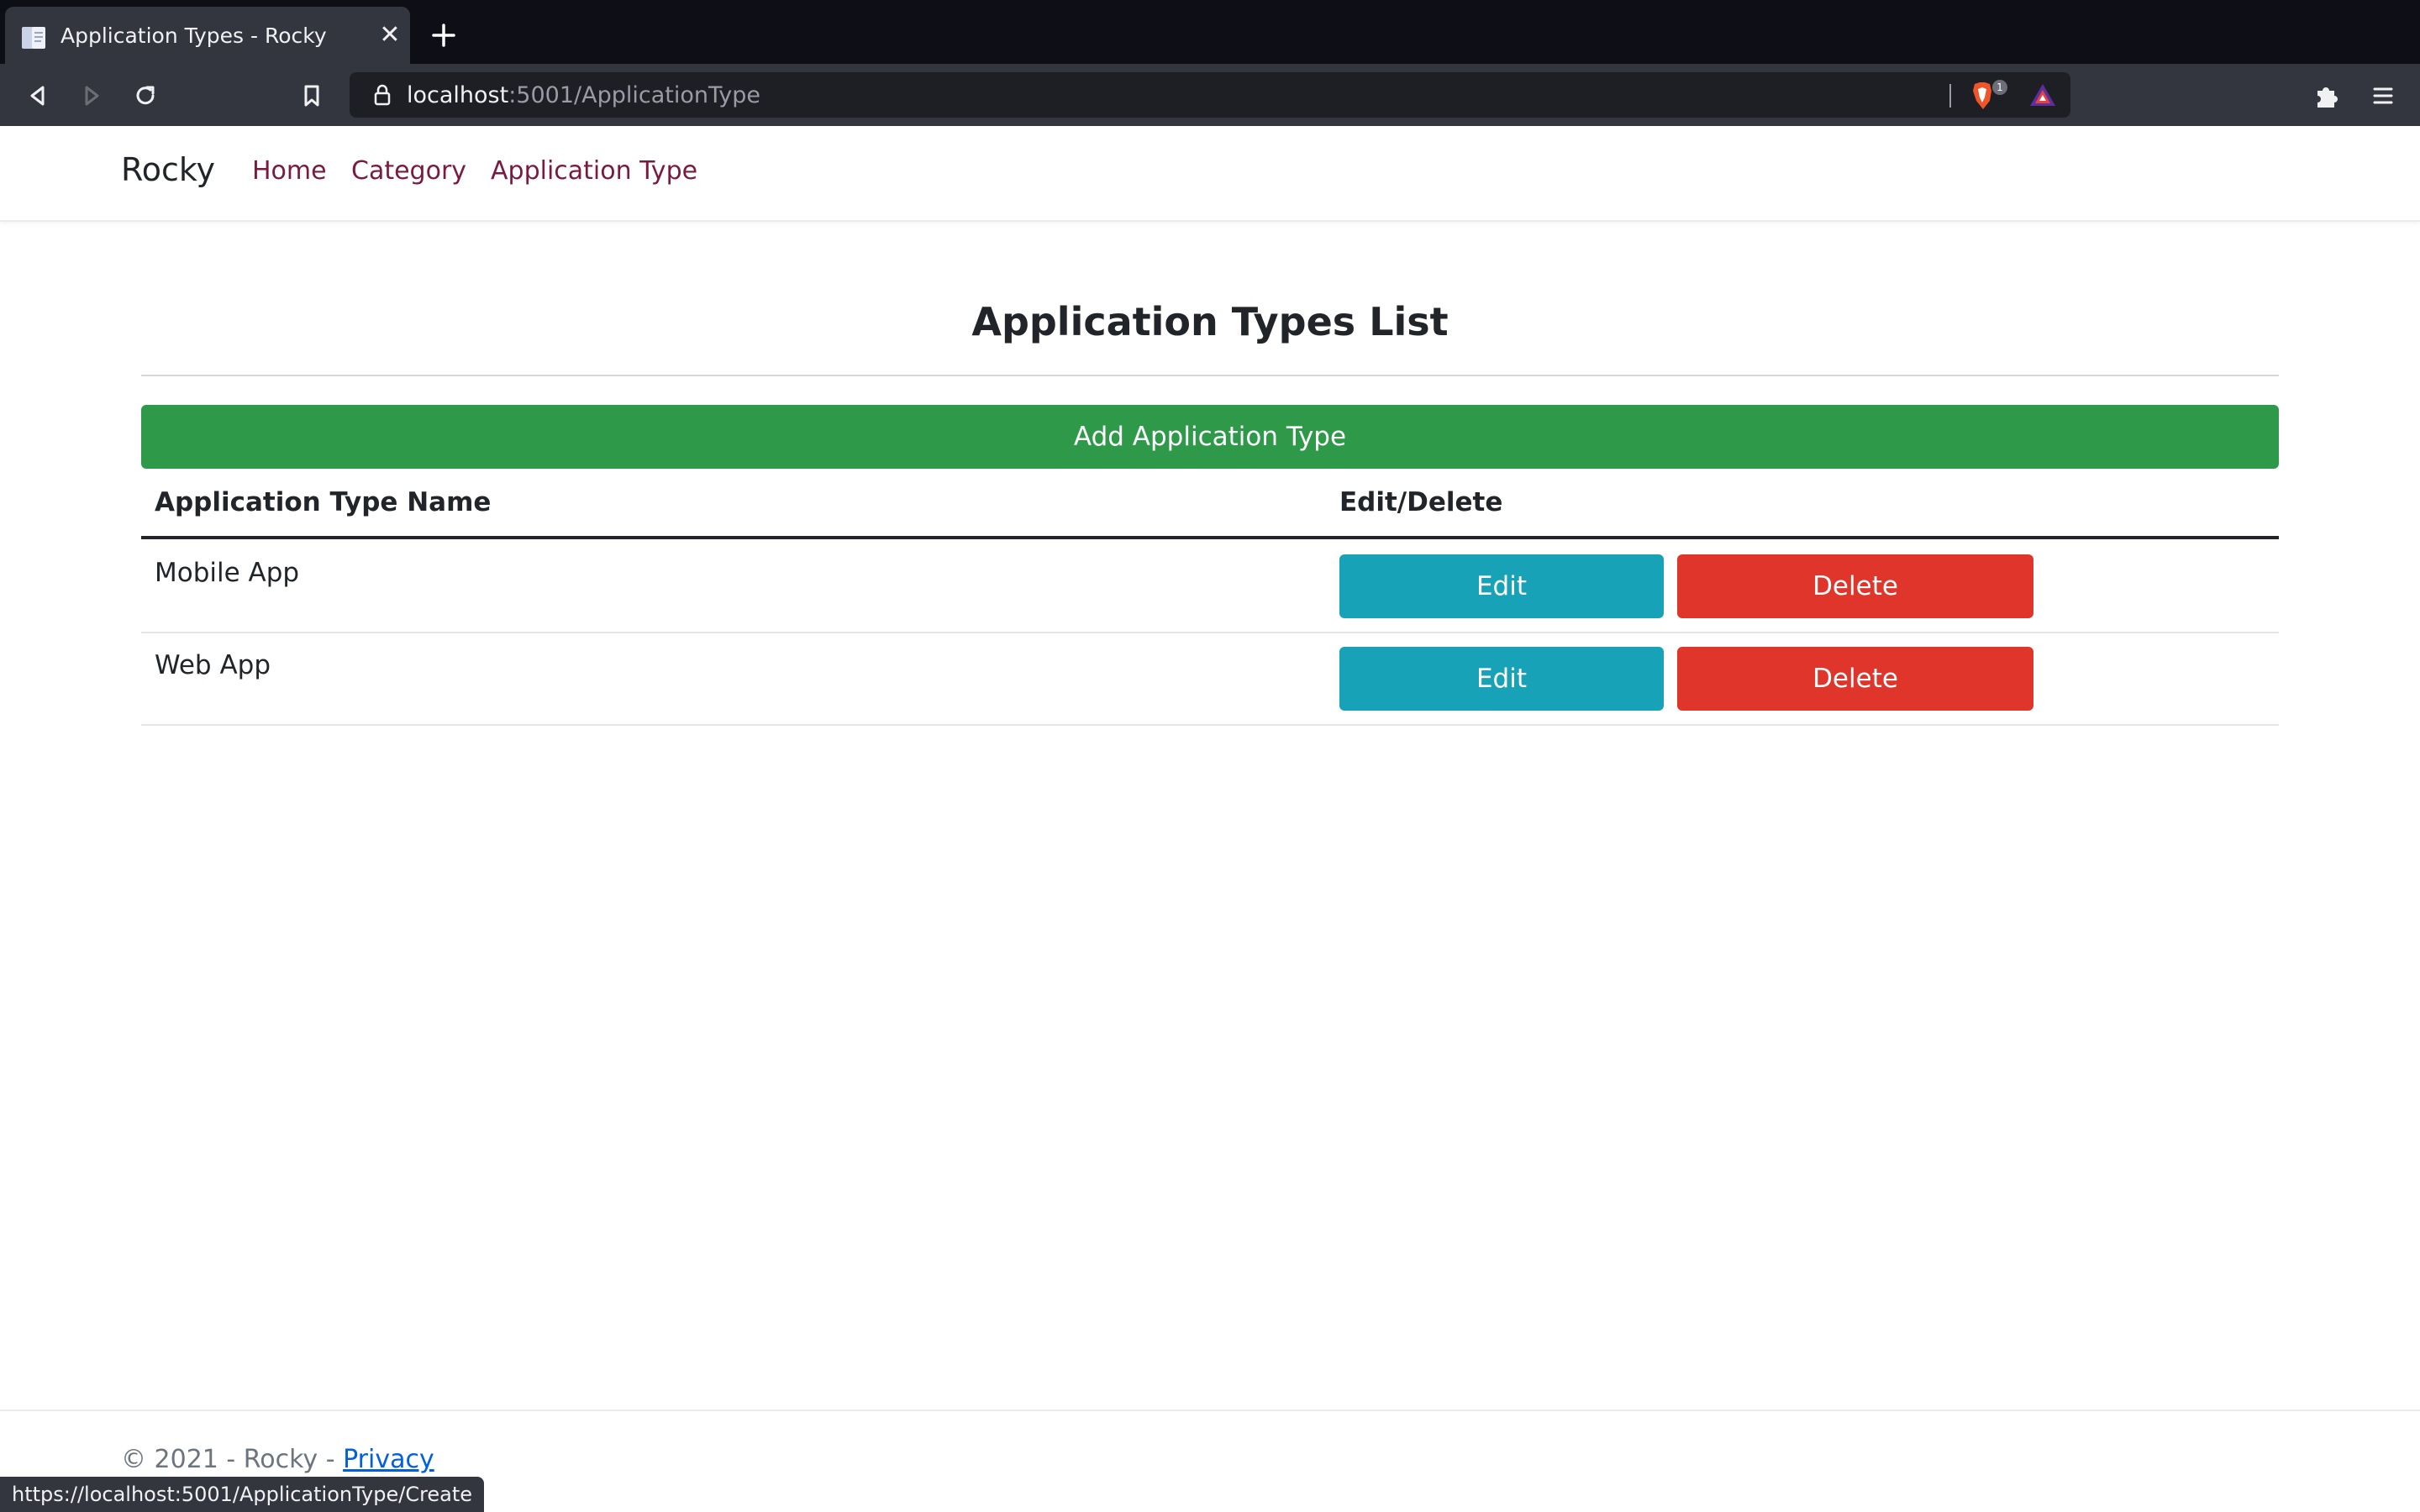 The image size is (2420, 1512). Describe the element at coordinates (594, 171) in the screenshot. I see `nav-link-application-type: Application Type` at that location.